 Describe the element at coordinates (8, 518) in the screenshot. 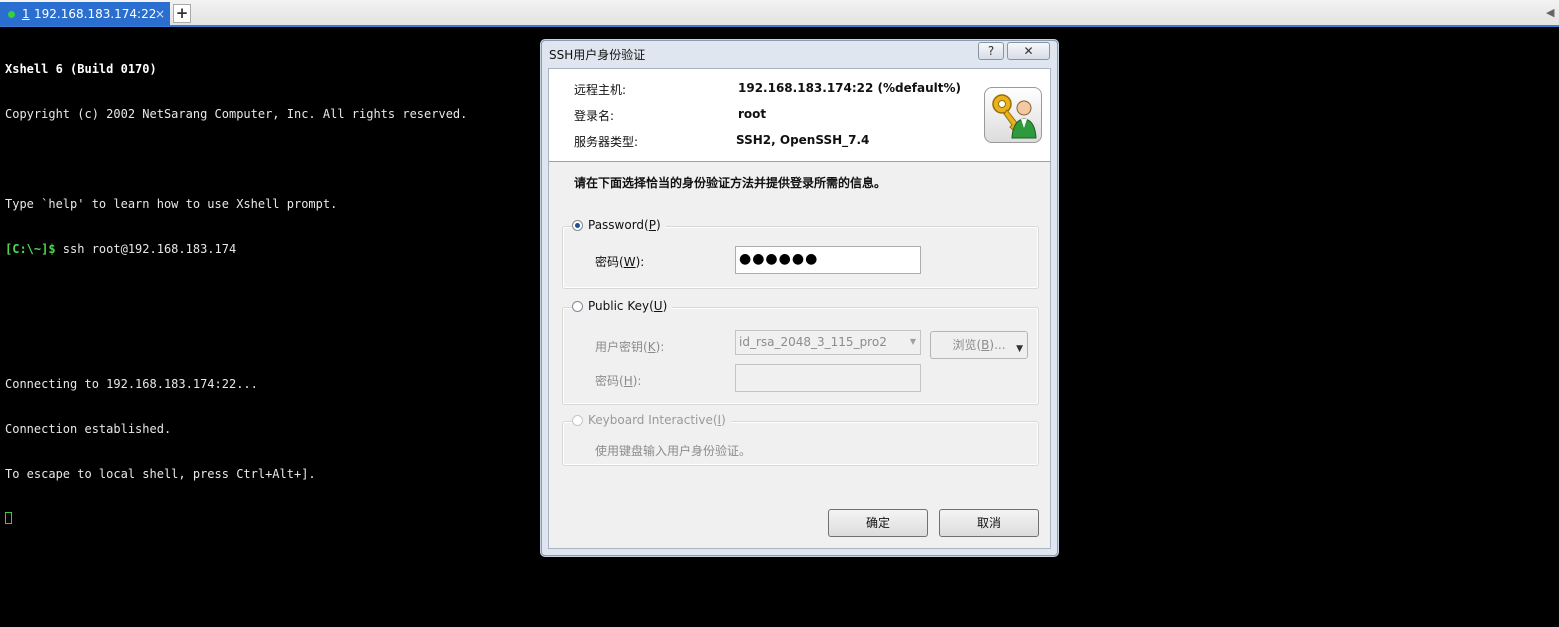

I see `terminal-cursor` at that location.